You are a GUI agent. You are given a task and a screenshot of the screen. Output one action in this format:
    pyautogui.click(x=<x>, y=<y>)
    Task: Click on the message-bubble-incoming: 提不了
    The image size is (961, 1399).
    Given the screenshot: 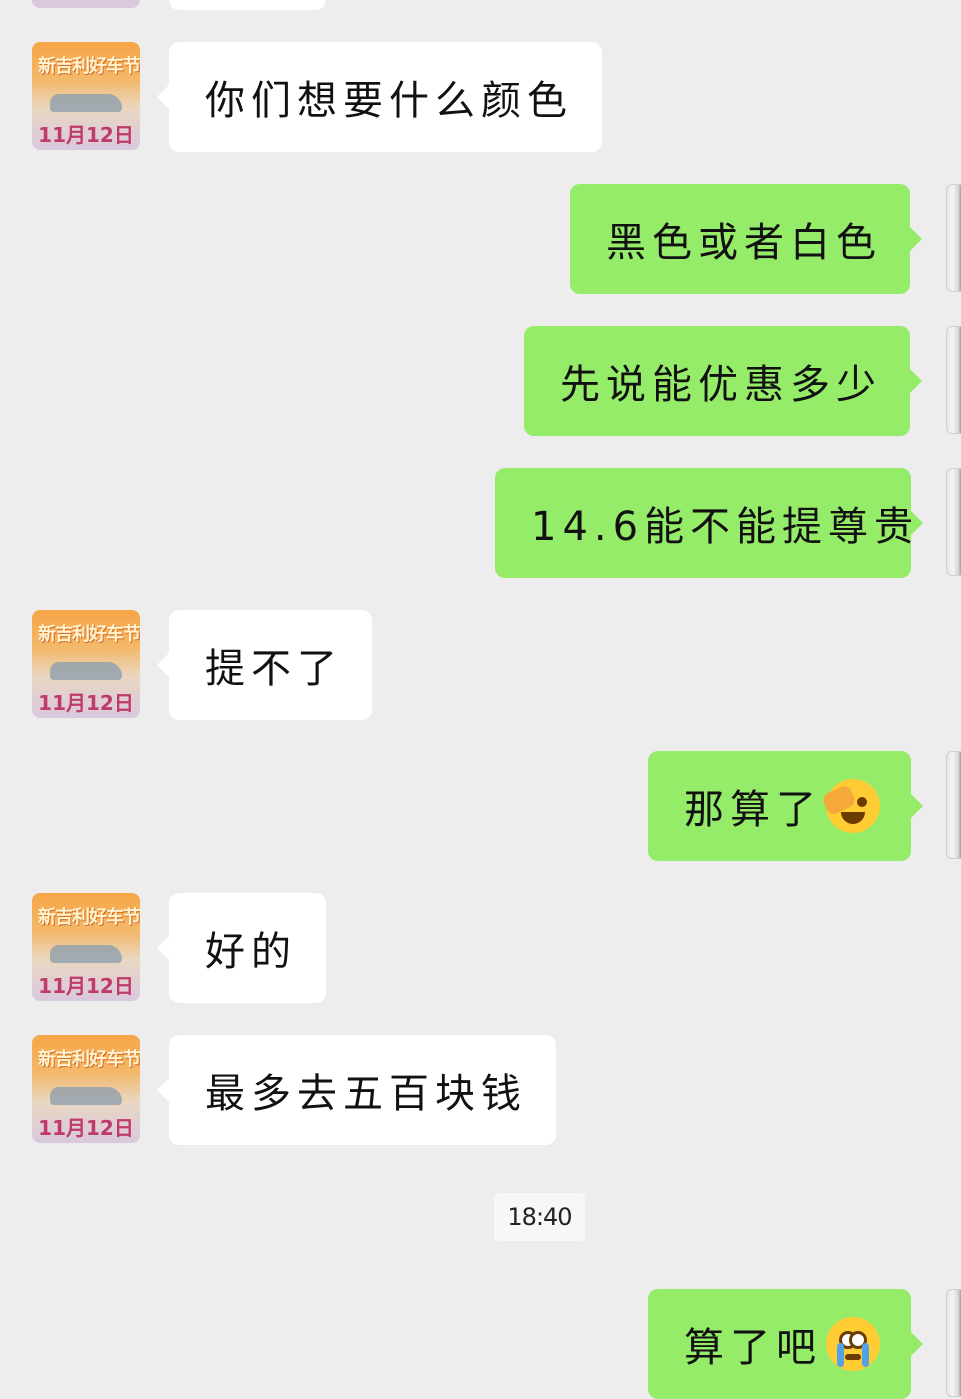 What is the action you would take?
    pyautogui.click(x=264, y=665)
    